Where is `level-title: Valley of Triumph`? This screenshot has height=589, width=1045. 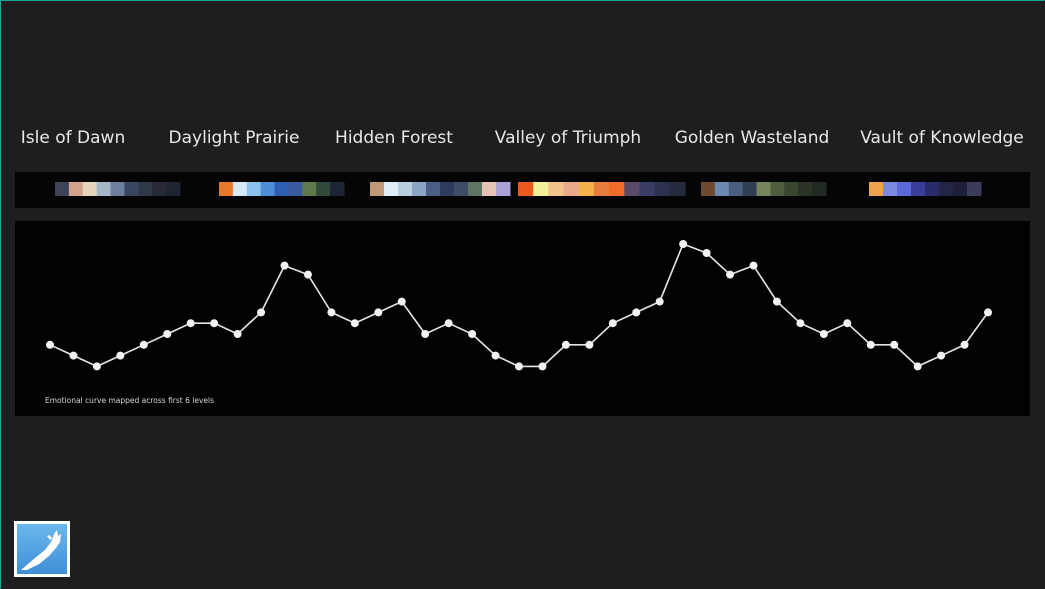 level-title: Valley of Triumph is located at coordinates (568, 138).